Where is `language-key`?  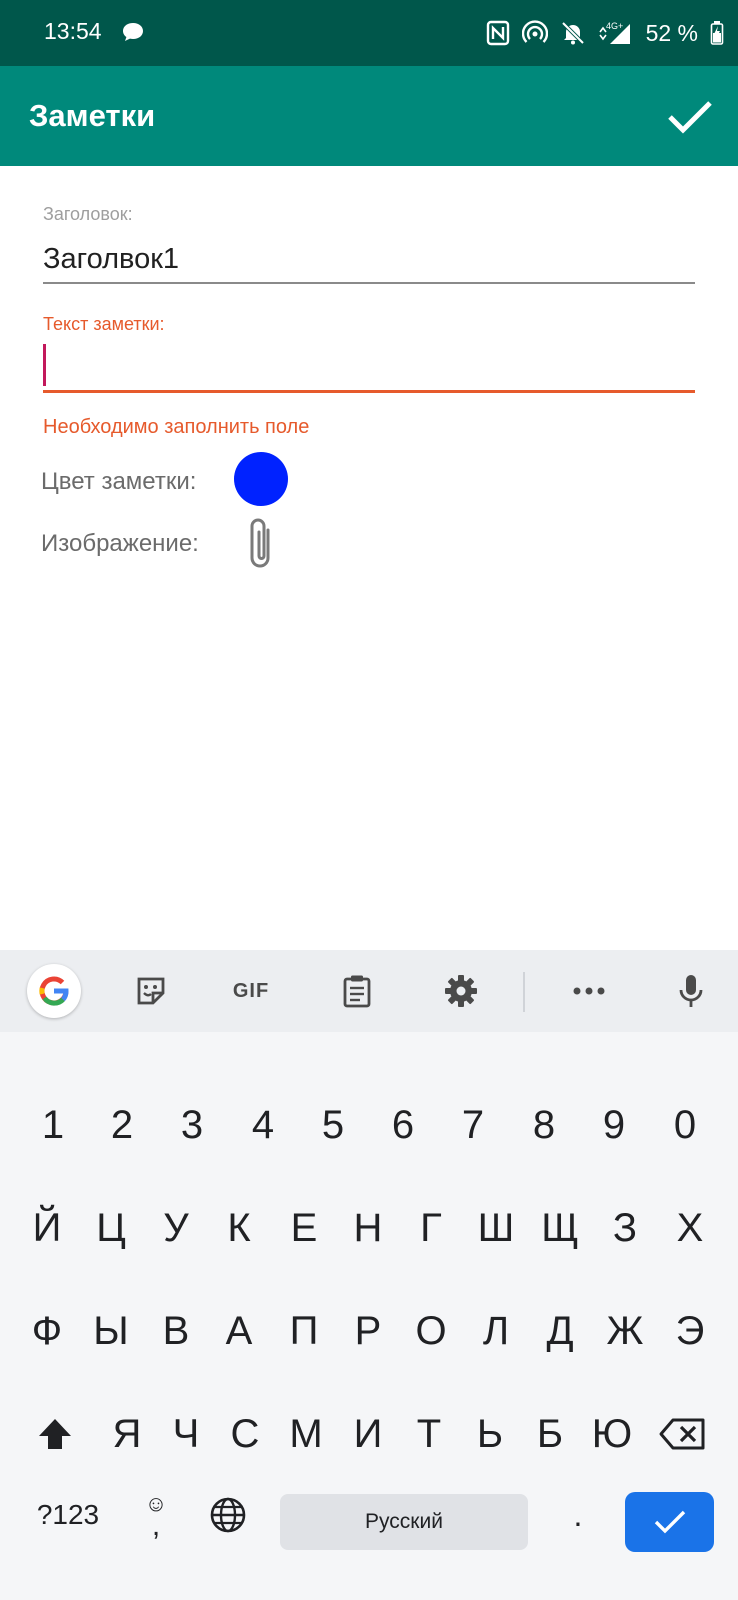 language-key is located at coordinates (228, 1515).